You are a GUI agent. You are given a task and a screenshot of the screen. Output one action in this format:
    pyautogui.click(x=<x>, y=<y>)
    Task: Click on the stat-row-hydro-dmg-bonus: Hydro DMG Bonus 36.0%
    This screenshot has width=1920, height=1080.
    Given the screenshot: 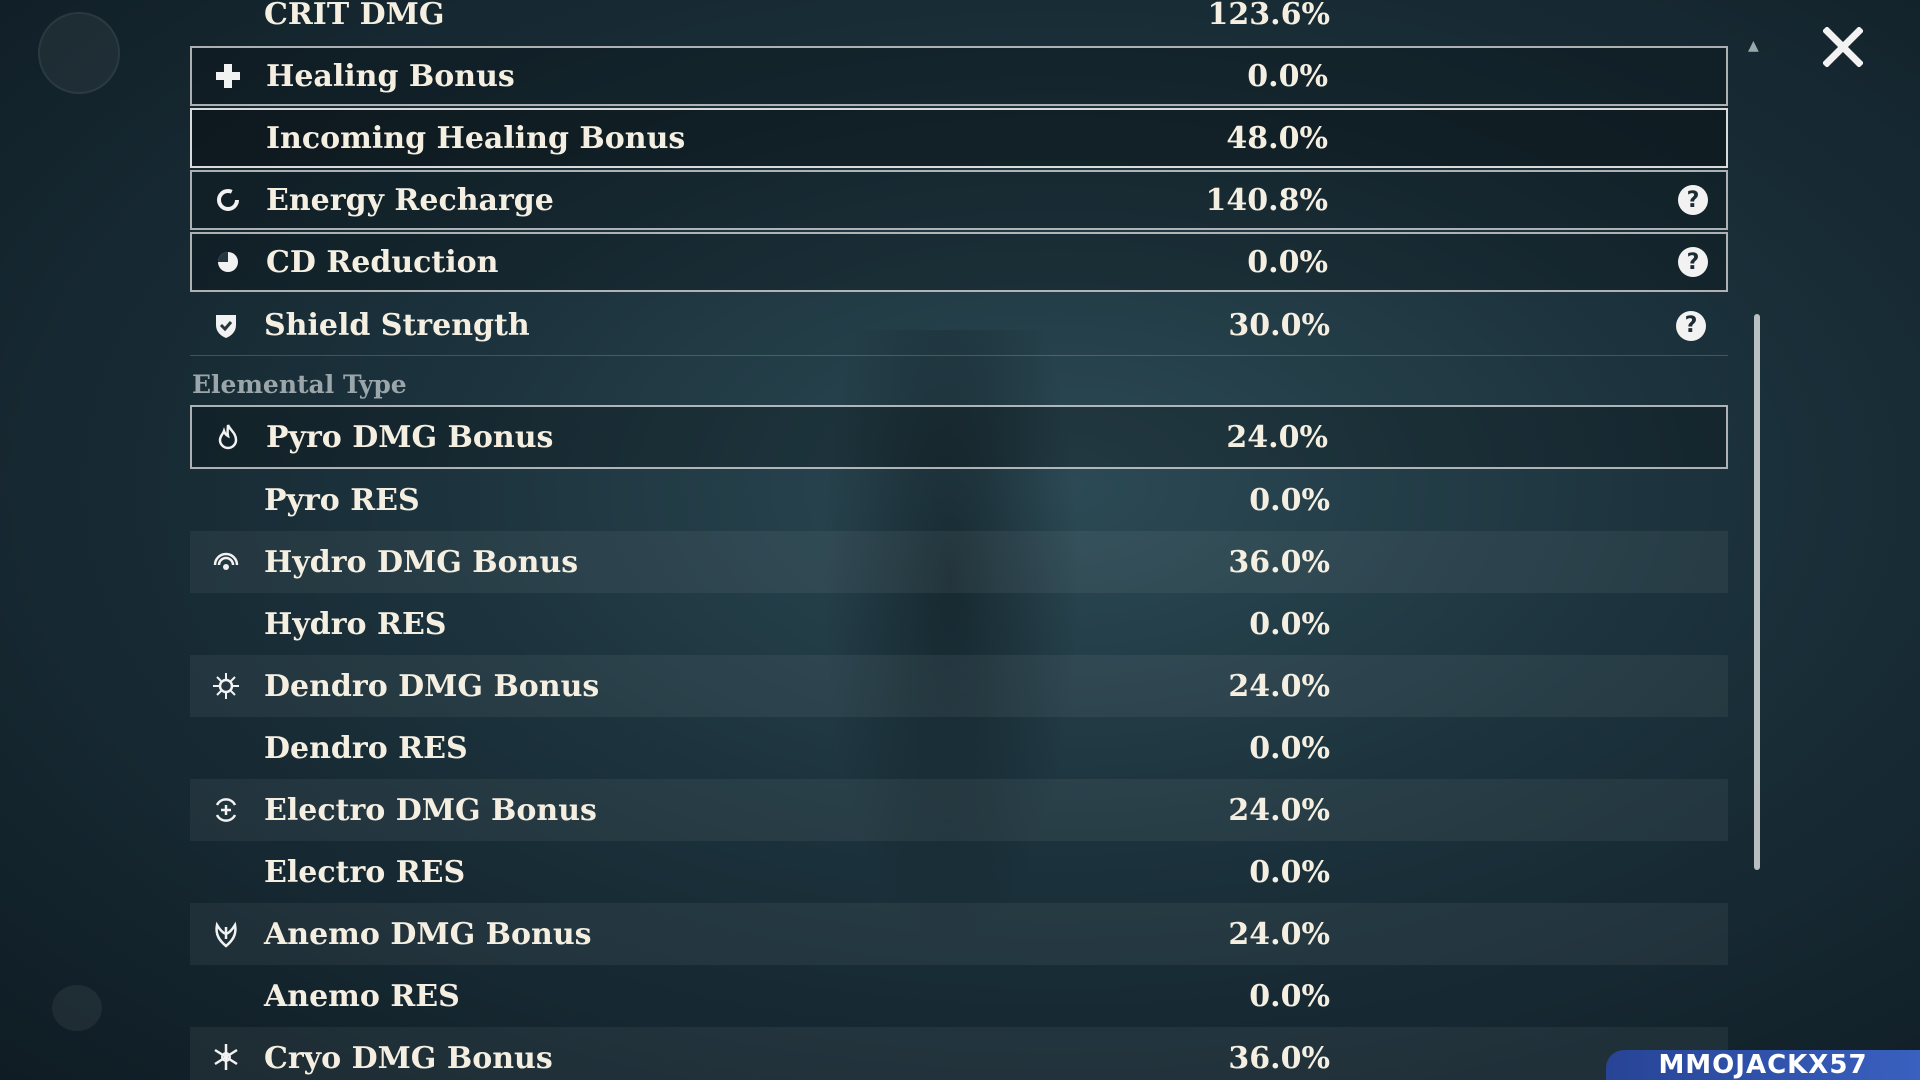 What is the action you would take?
    pyautogui.click(x=959, y=562)
    